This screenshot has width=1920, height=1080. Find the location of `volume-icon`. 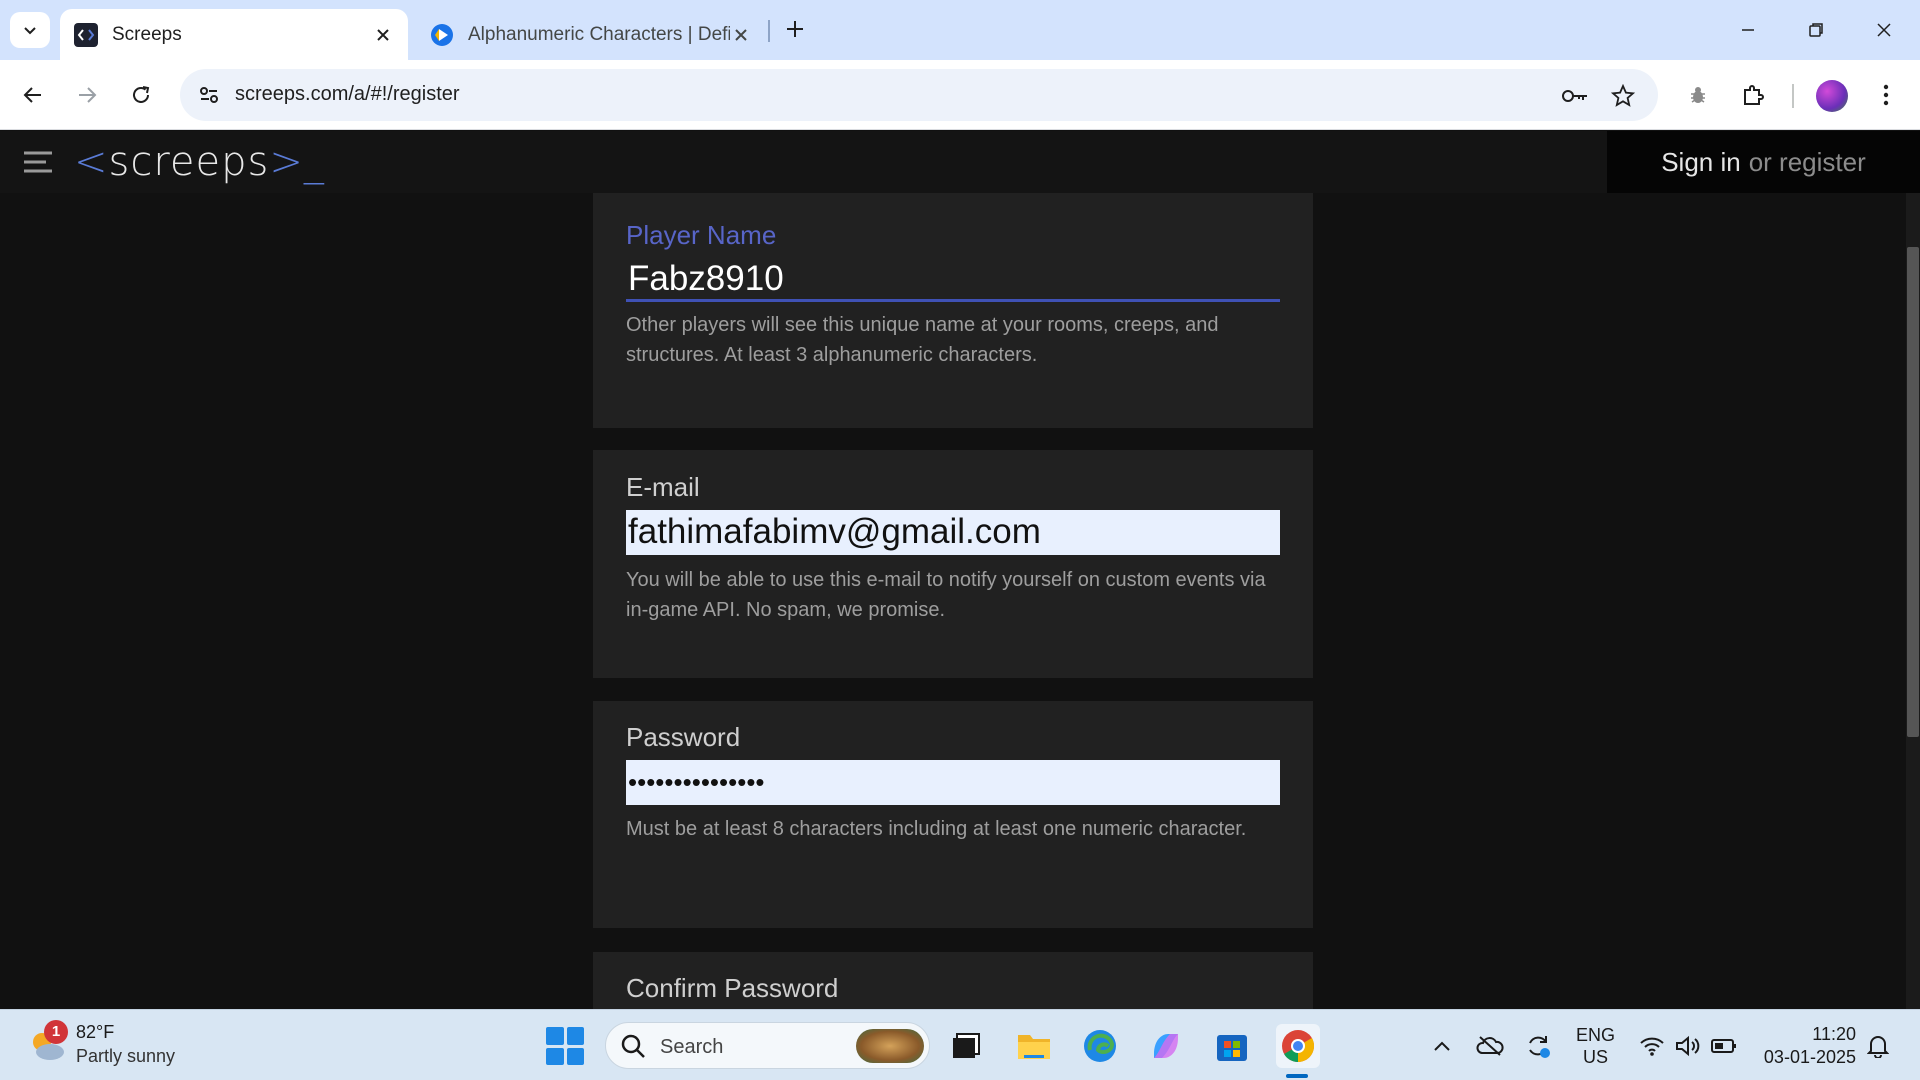

volume-icon is located at coordinates (1688, 1046).